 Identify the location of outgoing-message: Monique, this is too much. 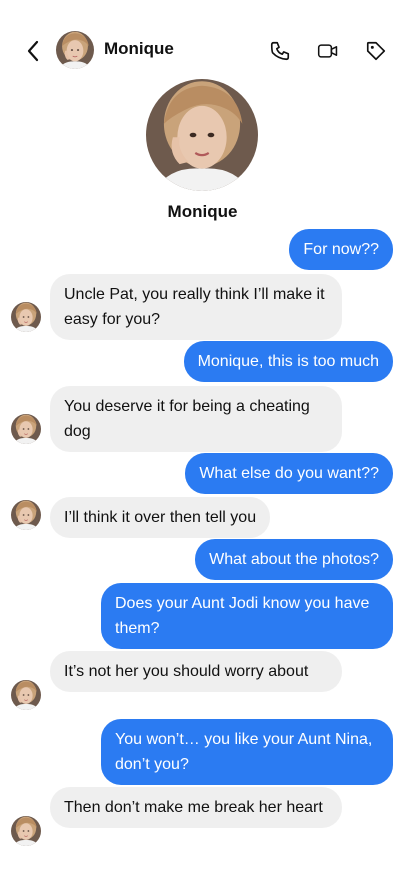
(288, 361).